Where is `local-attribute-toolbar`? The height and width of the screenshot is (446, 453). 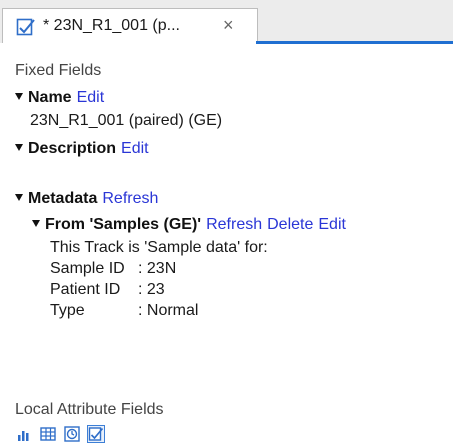 local-attribute-toolbar is located at coordinates (60, 434).